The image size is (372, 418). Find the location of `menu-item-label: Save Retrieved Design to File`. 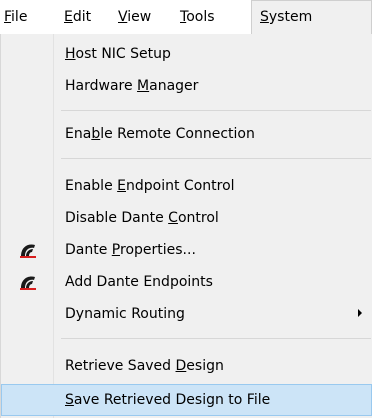

menu-item-label: Save Retrieved Design to File is located at coordinates (168, 400).